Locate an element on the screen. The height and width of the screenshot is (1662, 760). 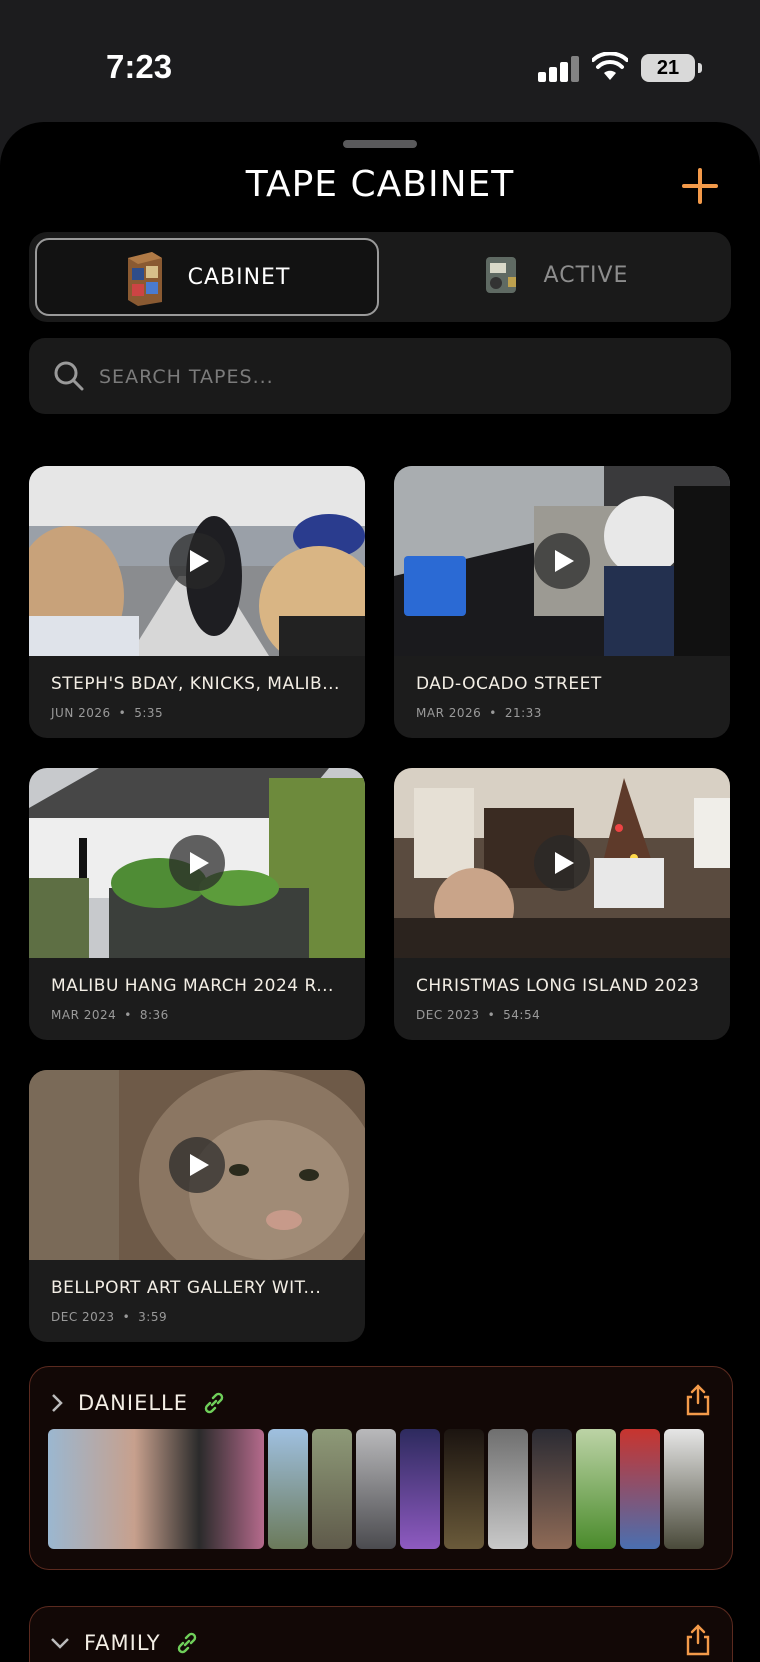
status-time: 7:23 is located at coordinates (139, 66).